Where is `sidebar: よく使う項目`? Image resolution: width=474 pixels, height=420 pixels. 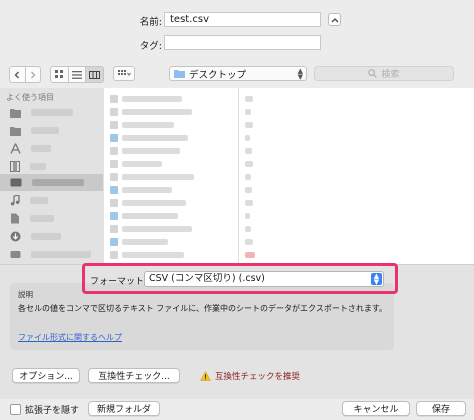
sidebar: よく使う項目 is located at coordinates (52, 176).